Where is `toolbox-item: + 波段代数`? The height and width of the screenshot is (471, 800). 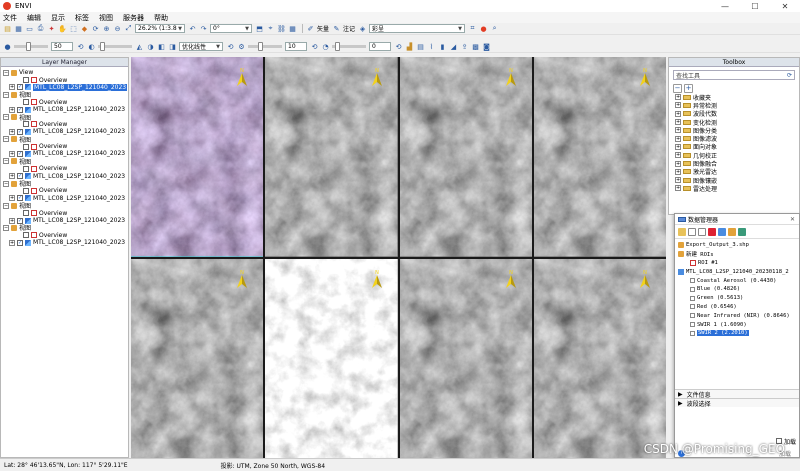 toolbox-item: + 波段代数 is located at coordinates (734, 114).